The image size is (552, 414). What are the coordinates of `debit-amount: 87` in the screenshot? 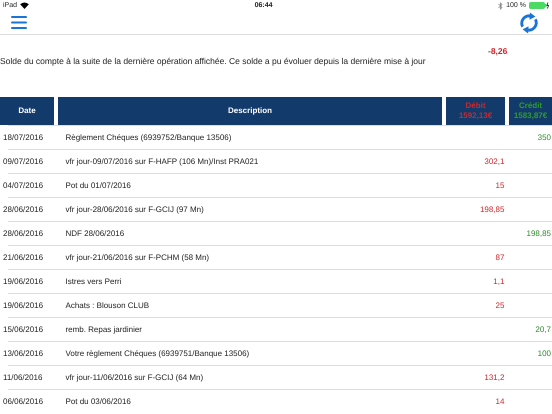 It's located at (500, 257).